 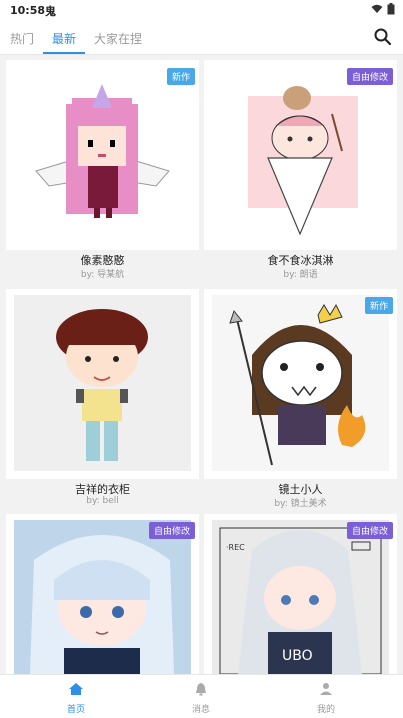 I want to click on blue-girl-image, so click(x=102, y=604).